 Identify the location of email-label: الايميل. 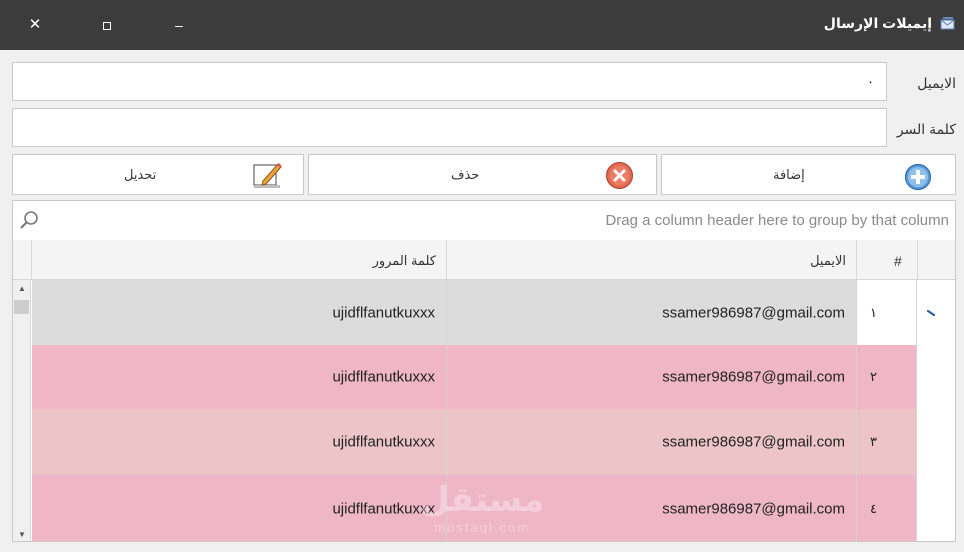
(936, 83).